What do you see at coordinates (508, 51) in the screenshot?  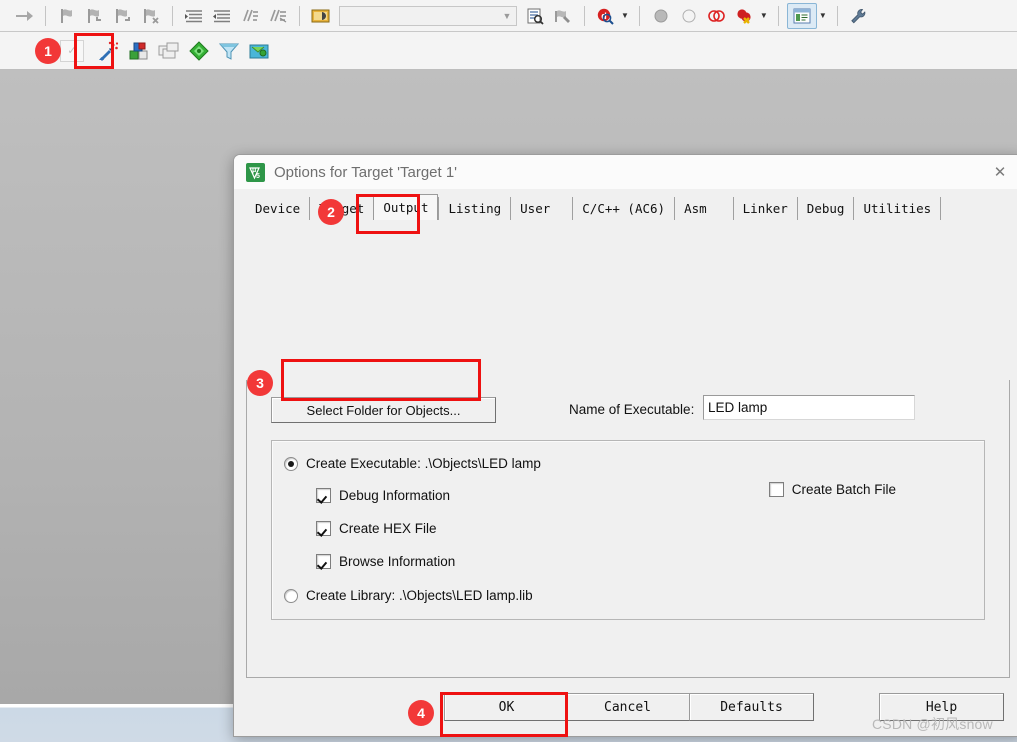 I see `toolbar-row-2: ✓` at bounding box center [508, 51].